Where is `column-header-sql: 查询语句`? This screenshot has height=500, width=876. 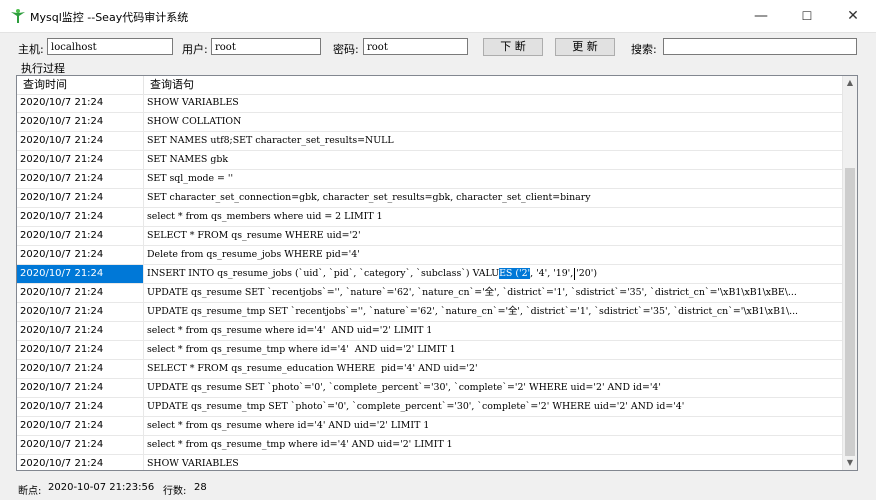 column-header-sql: 查询语句 is located at coordinates (493, 85).